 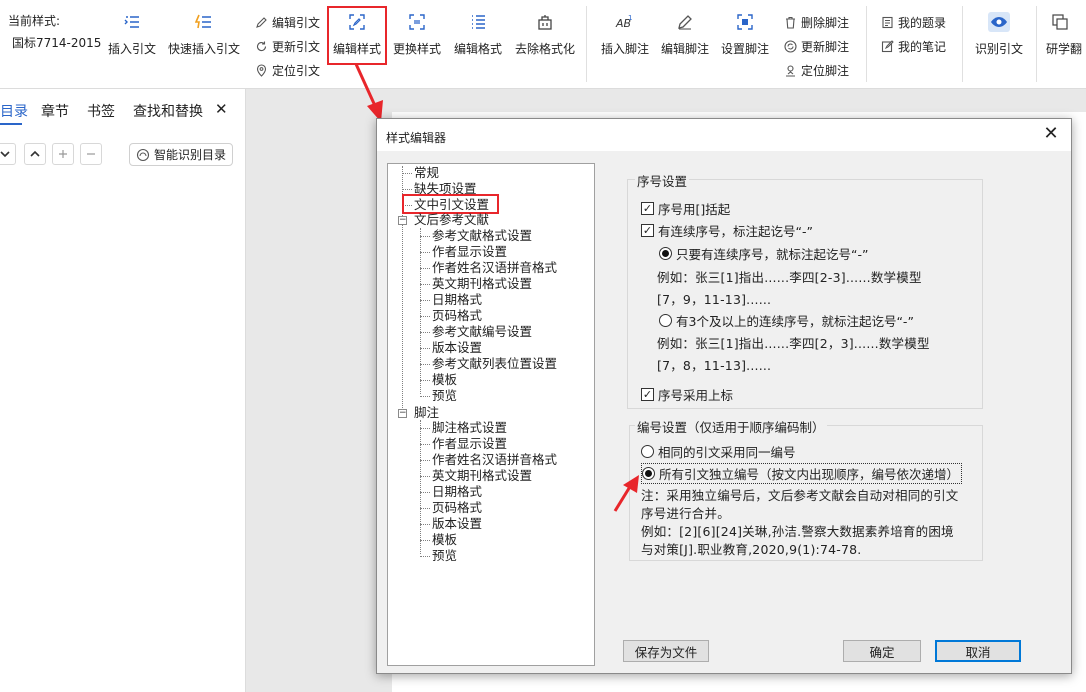 What do you see at coordinates (786, 320) in the screenshot?
I see `option-three-consecutive-radio: 有3个及以上的连续序号，就标注起讫号“-”` at bounding box center [786, 320].